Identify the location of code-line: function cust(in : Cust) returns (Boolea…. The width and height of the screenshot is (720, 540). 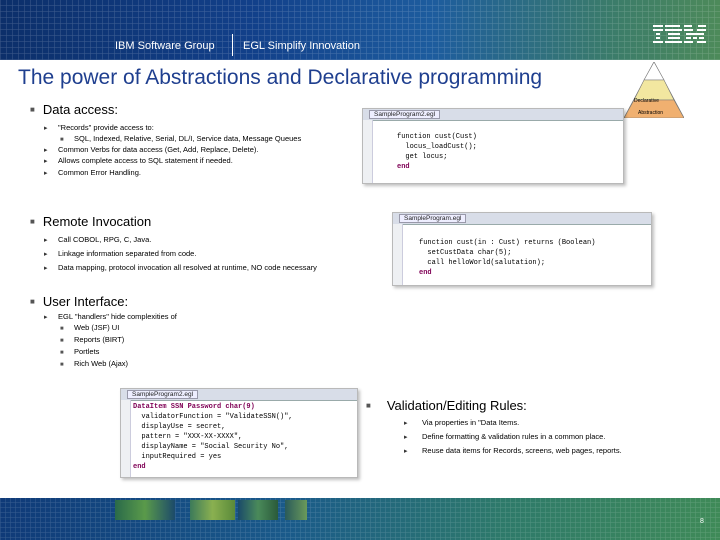
(507, 243).